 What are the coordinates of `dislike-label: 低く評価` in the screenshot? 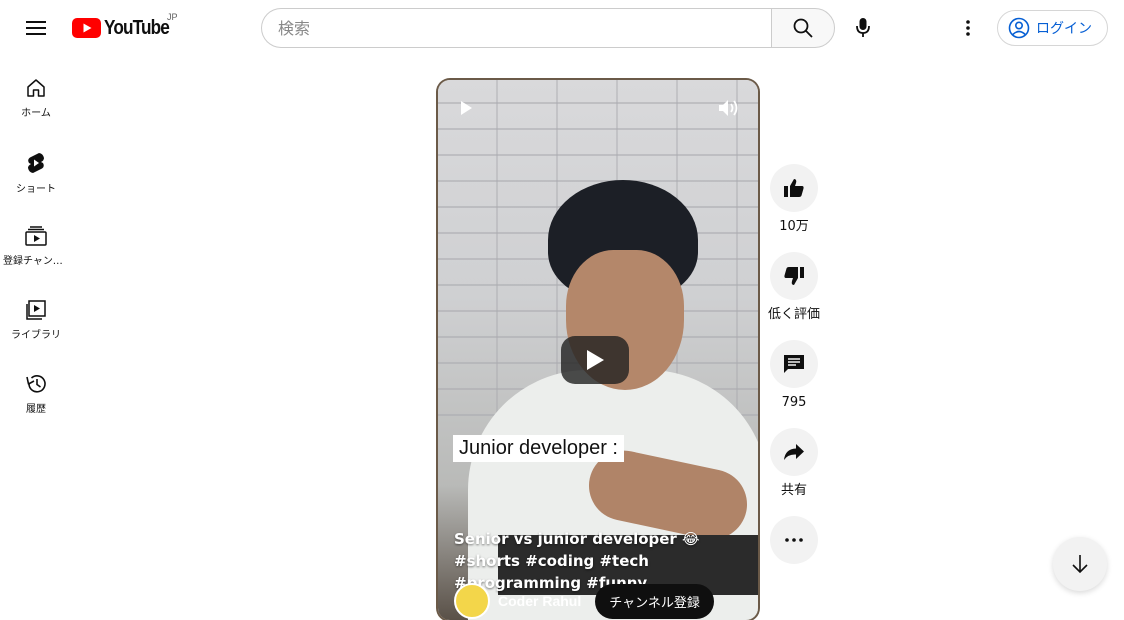 It's located at (793, 314).